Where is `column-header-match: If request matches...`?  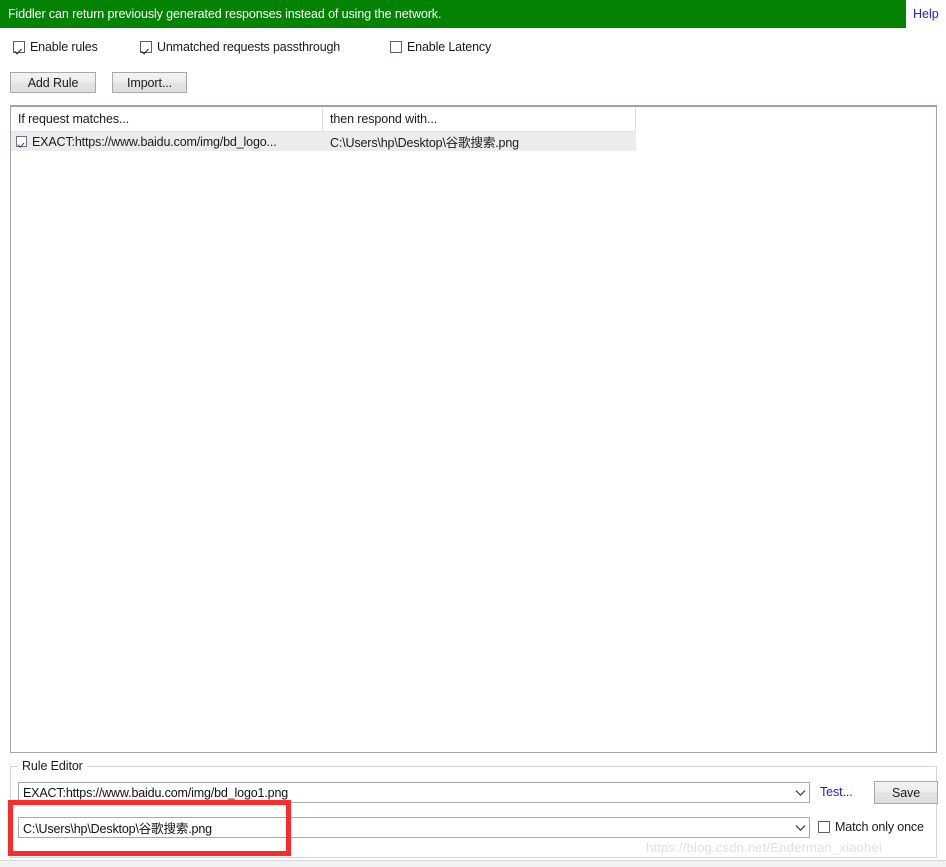 column-header-match: If request matches... is located at coordinates (167, 119).